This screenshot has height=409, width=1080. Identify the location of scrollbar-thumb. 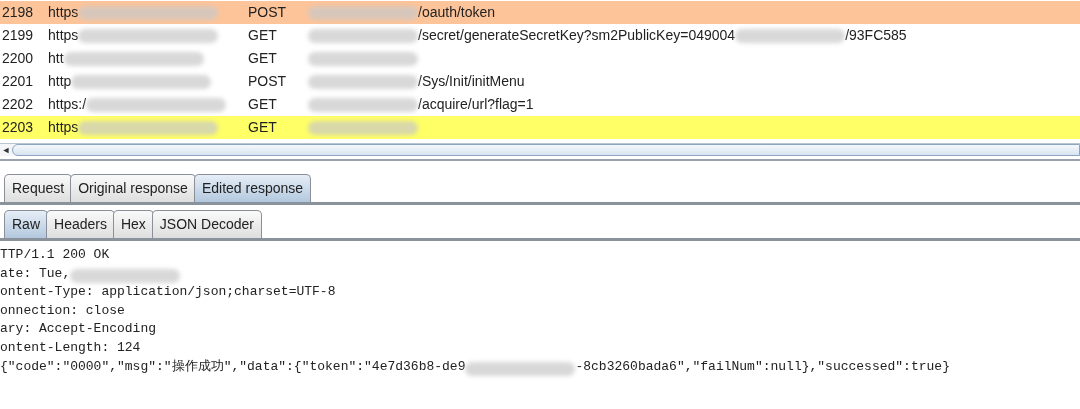
(546, 150).